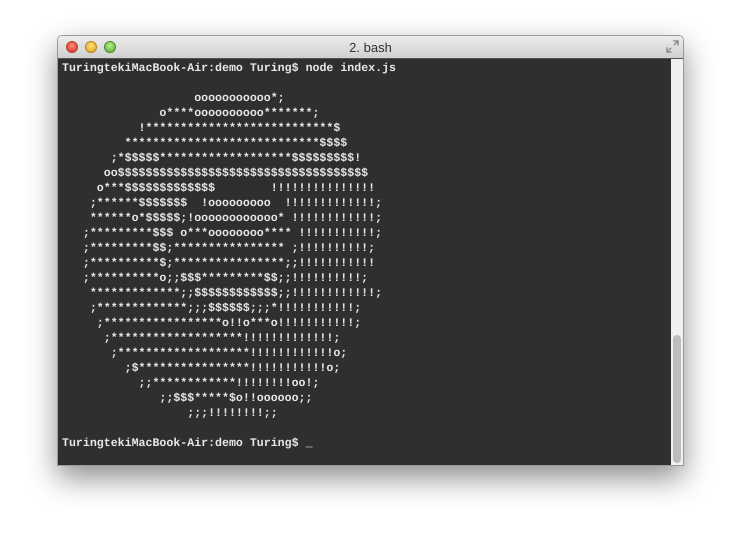  What do you see at coordinates (236, 188) in the screenshot?
I see `ascii-art-line: o***$$$$$$$$$$$$$ !!!!!!!!!!!!!!!` at bounding box center [236, 188].